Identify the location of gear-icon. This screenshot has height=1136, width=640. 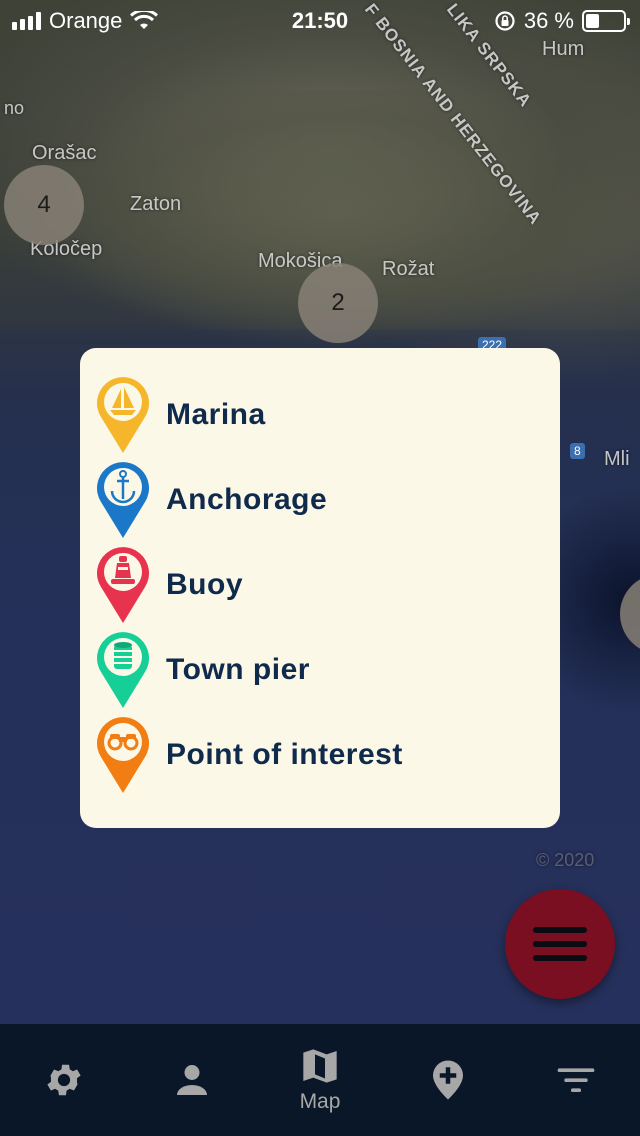
(64, 1080).